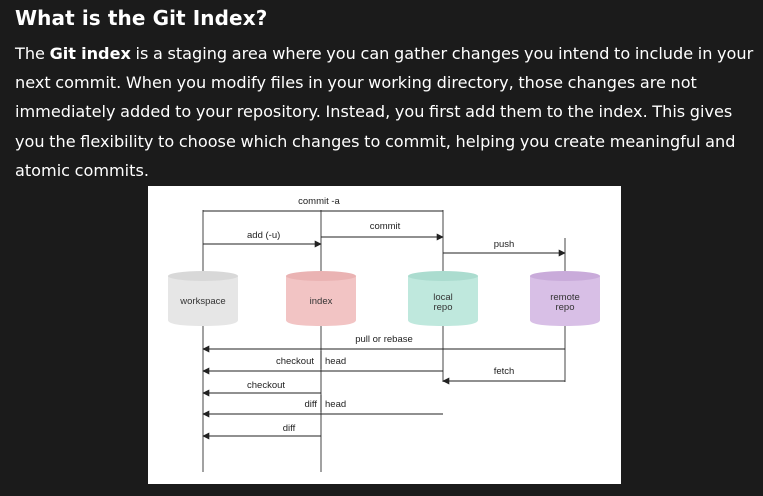 This screenshot has width=763, height=496. What do you see at coordinates (310, 404) in the screenshot?
I see `diff-head-label-left: diff` at bounding box center [310, 404].